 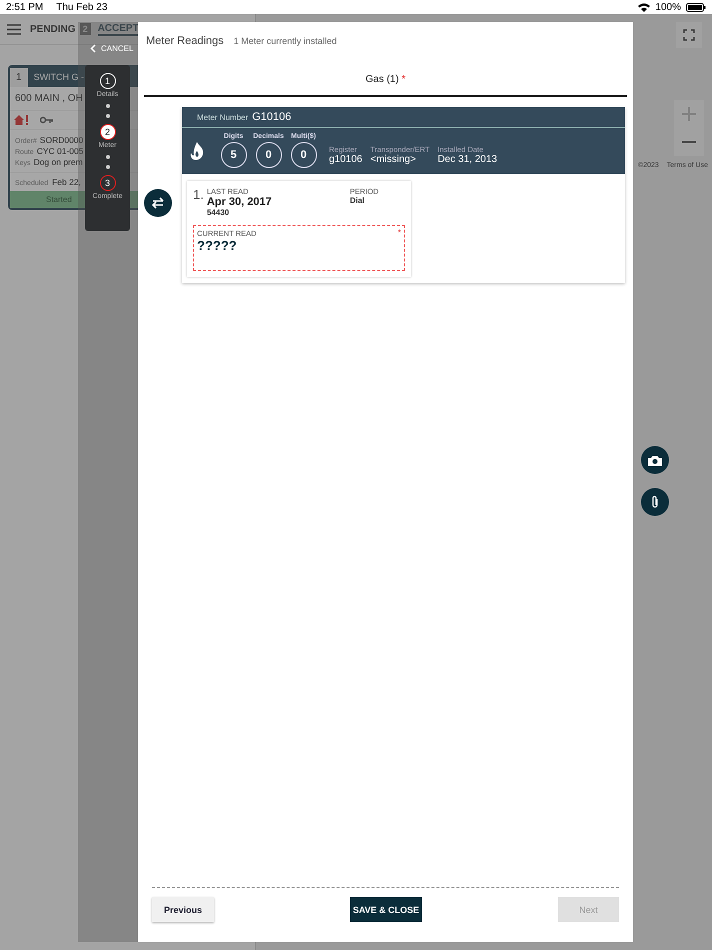 What do you see at coordinates (358, 200) in the screenshot?
I see `period-value: Dial` at bounding box center [358, 200].